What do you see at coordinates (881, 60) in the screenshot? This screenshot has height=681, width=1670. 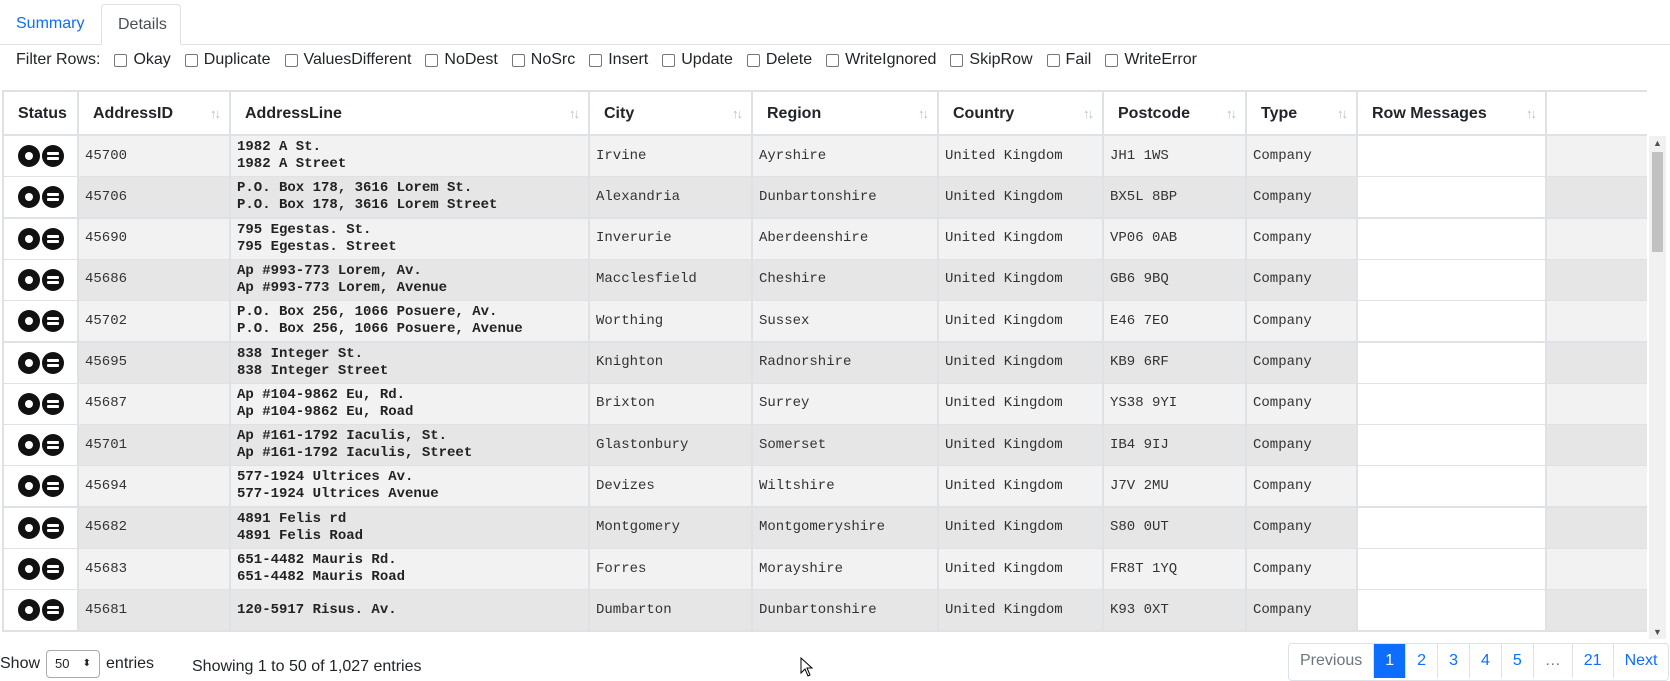 I see `filter-option-writeignored: WriteIgnored` at bounding box center [881, 60].